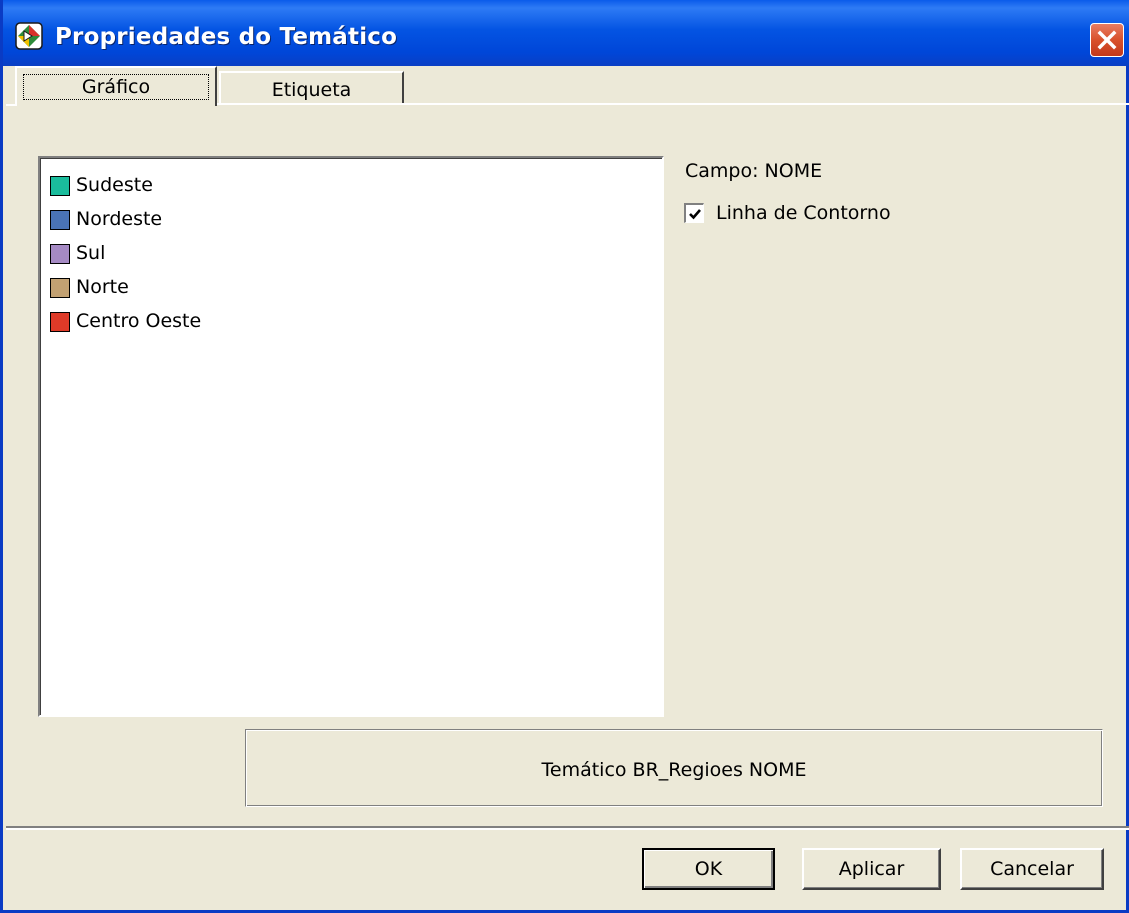 Image resolution: width=1129 pixels, height=913 pixels. I want to click on checkmark-icon, so click(695, 214).